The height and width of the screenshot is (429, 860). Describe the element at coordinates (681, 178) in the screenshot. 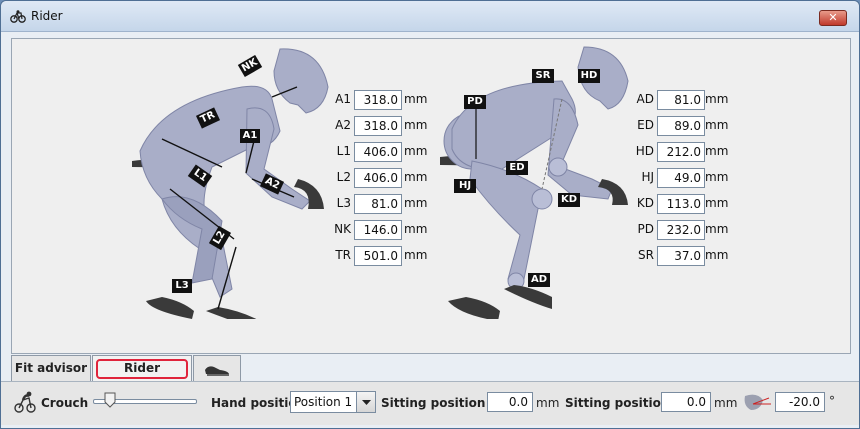

I see `measurement-input-hj: 49.0` at that location.